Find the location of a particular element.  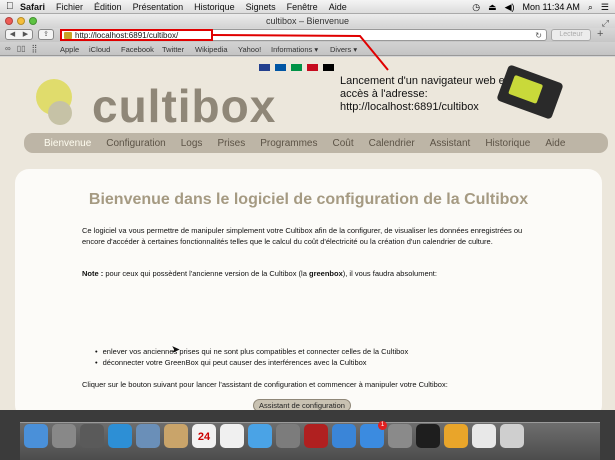

eject-icon: ⏏ is located at coordinates (492, 7).